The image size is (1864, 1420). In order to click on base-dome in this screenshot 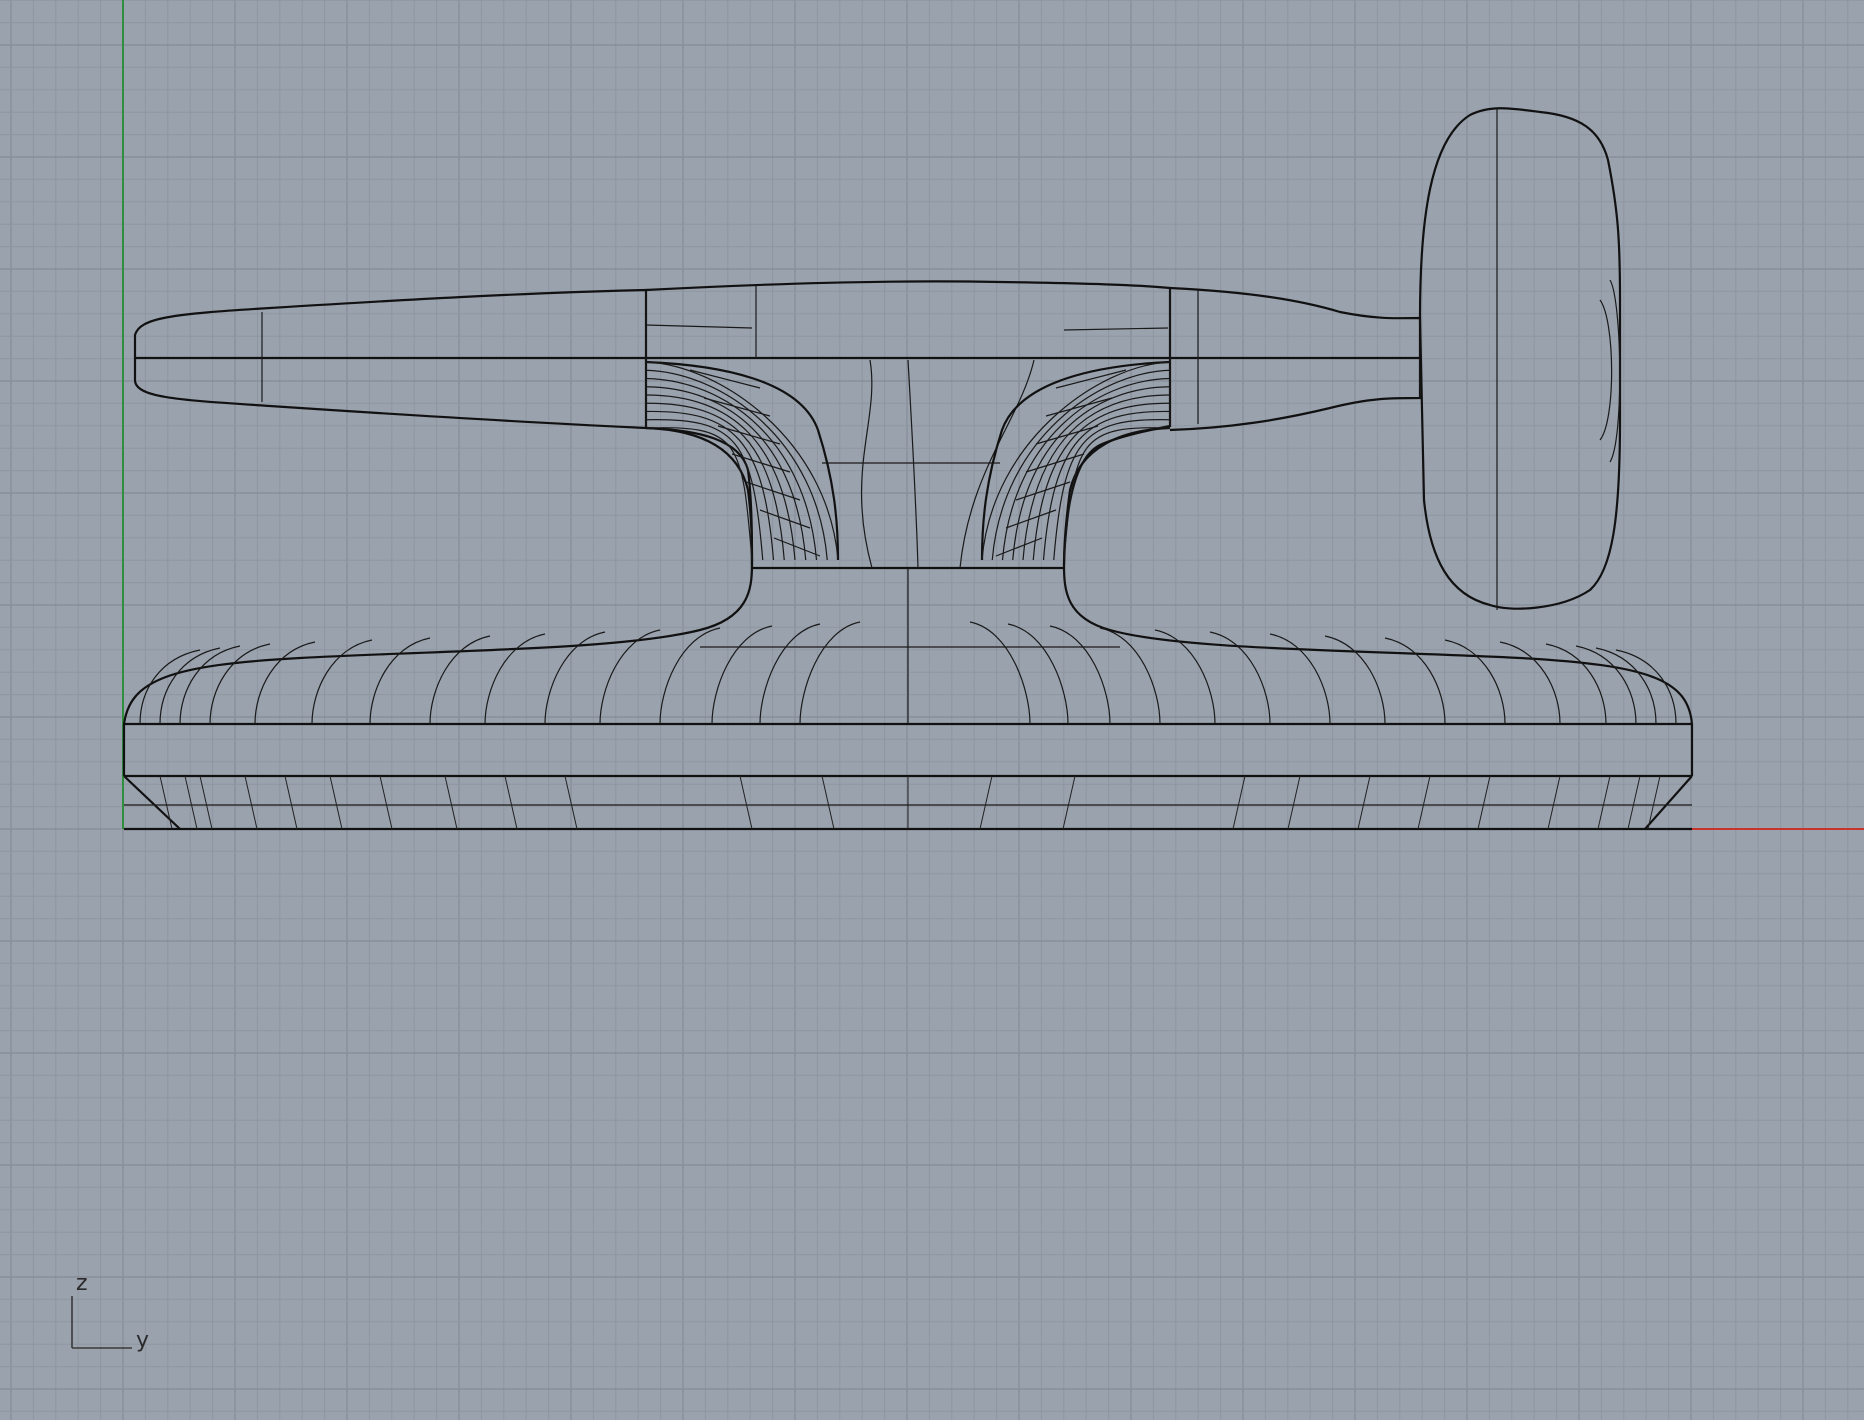, I will do `click(908, 644)`.